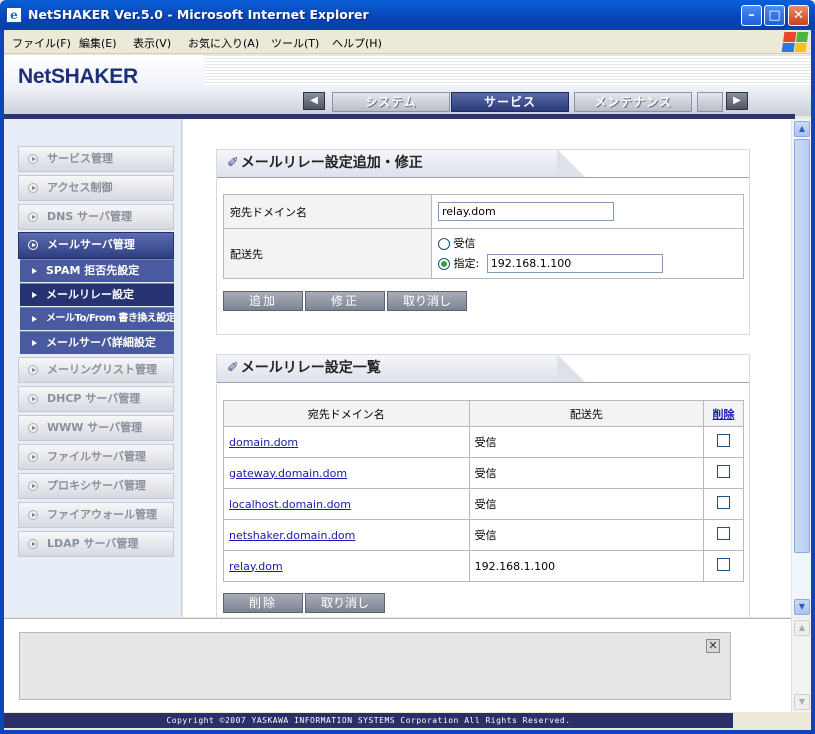 This screenshot has height=734, width=815. What do you see at coordinates (256, 566) in the screenshot?
I see `row-domain-link: relay.dom` at bounding box center [256, 566].